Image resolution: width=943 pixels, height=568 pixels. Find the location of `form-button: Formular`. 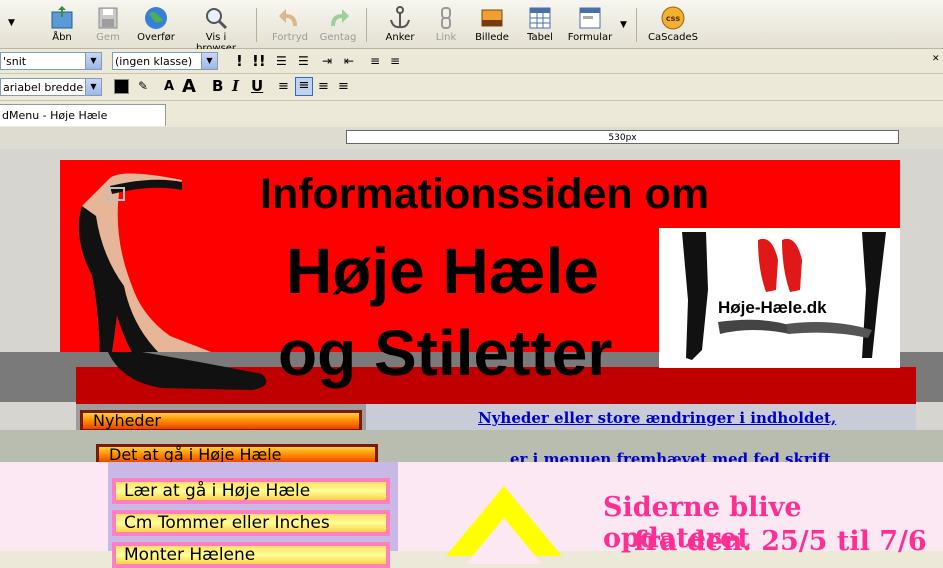

form-button: Formular is located at coordinates (590, 26).